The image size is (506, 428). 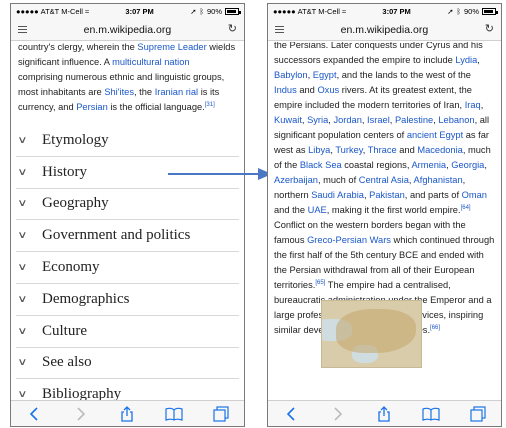 What do you see at coordinates (231, 11) in the screenshot?
I see `battery-fill` at bounding box center [231, 11].